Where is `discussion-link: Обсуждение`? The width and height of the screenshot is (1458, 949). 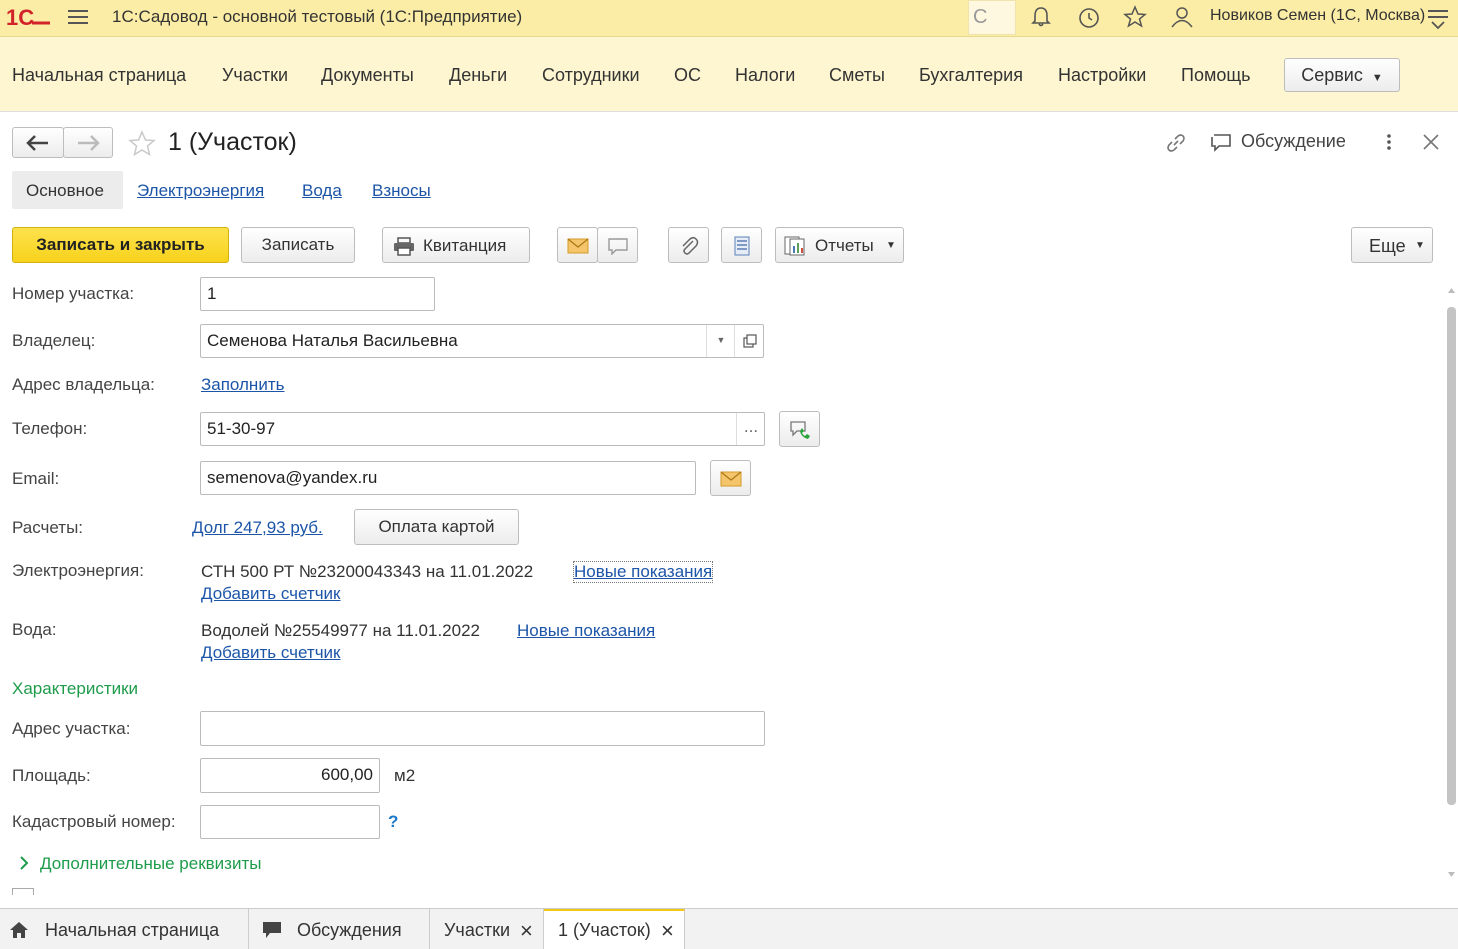 discussion-link: Обсуждение is located at coordinates (1293, 141).